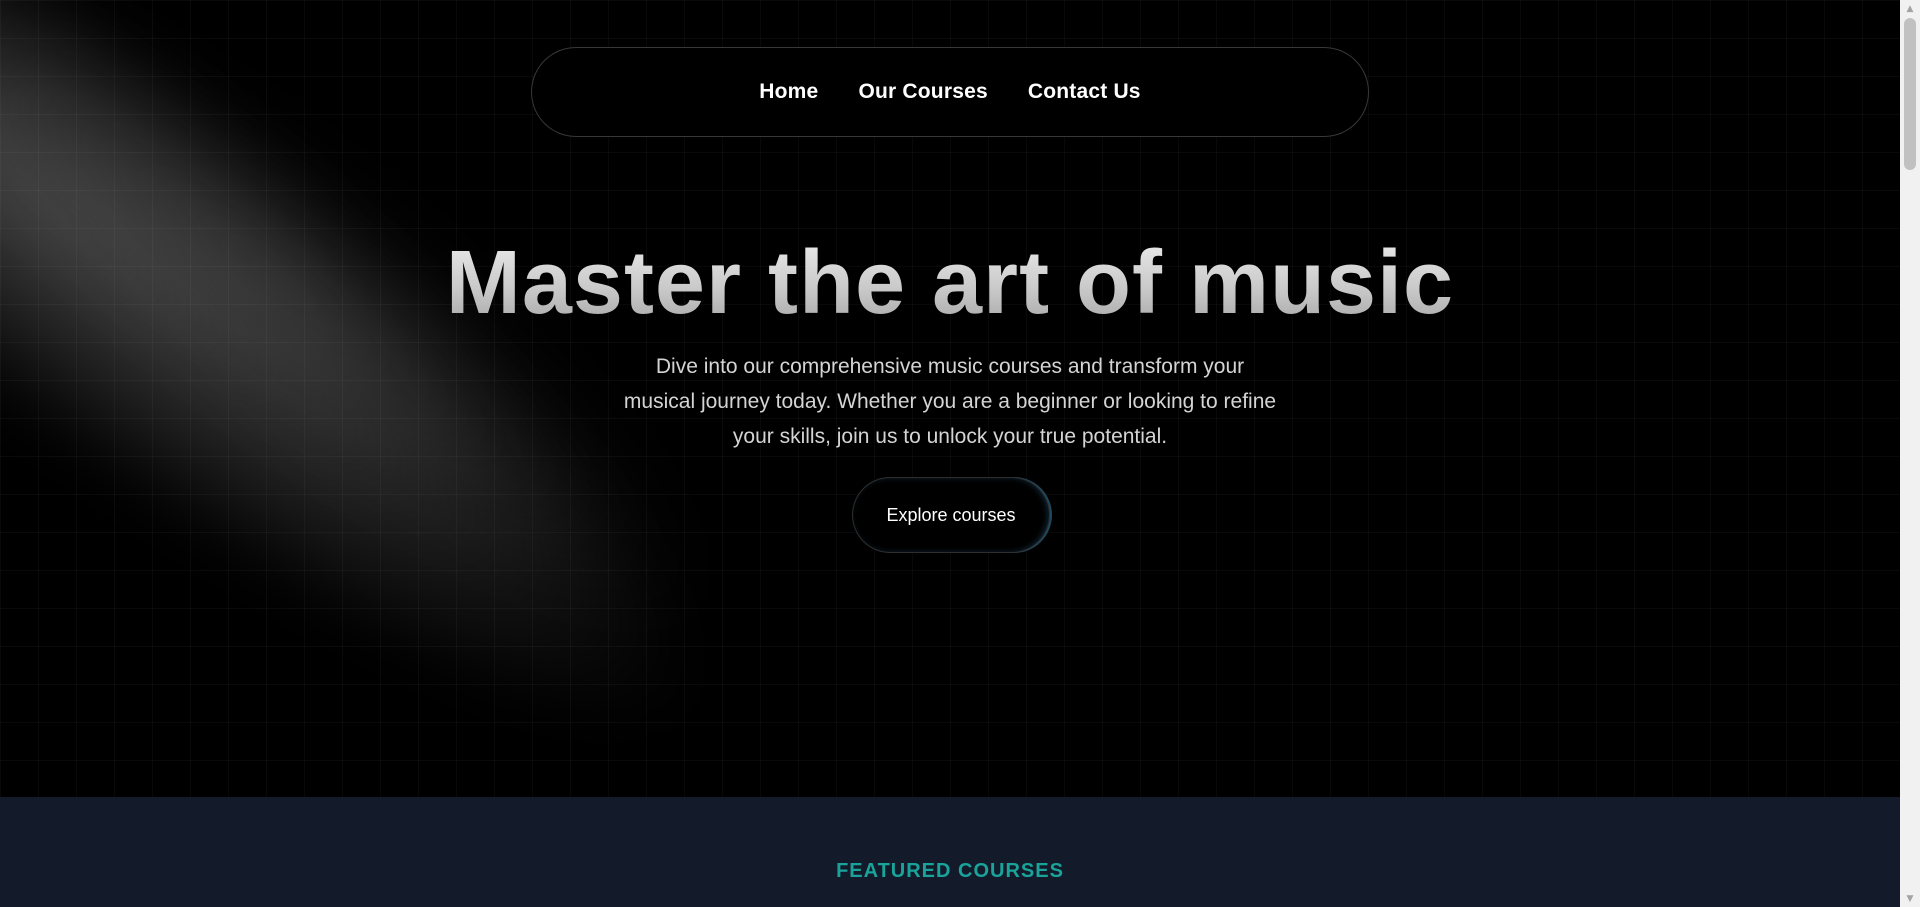 The image size is (1920, 907). I want to click on scroll-up-arrow-icon: ▲, so click(1910, 8).